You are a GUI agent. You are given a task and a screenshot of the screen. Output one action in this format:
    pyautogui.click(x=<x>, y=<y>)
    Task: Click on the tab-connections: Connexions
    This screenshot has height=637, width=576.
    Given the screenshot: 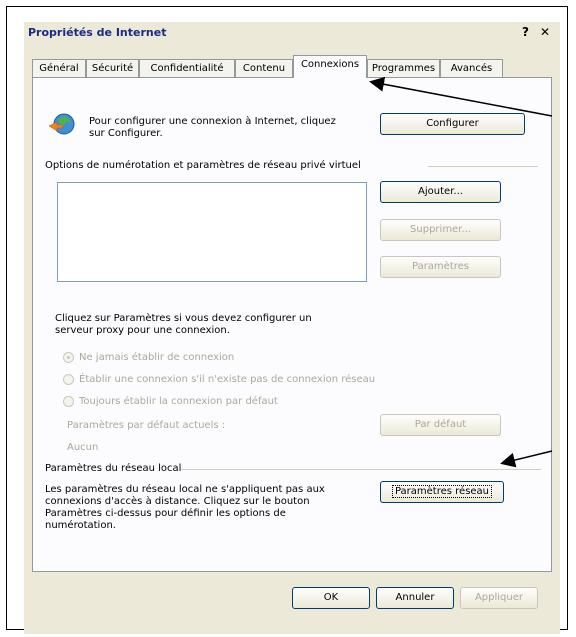 What is the action you would take?
    pyautogui.click(x=330, y=66)
    